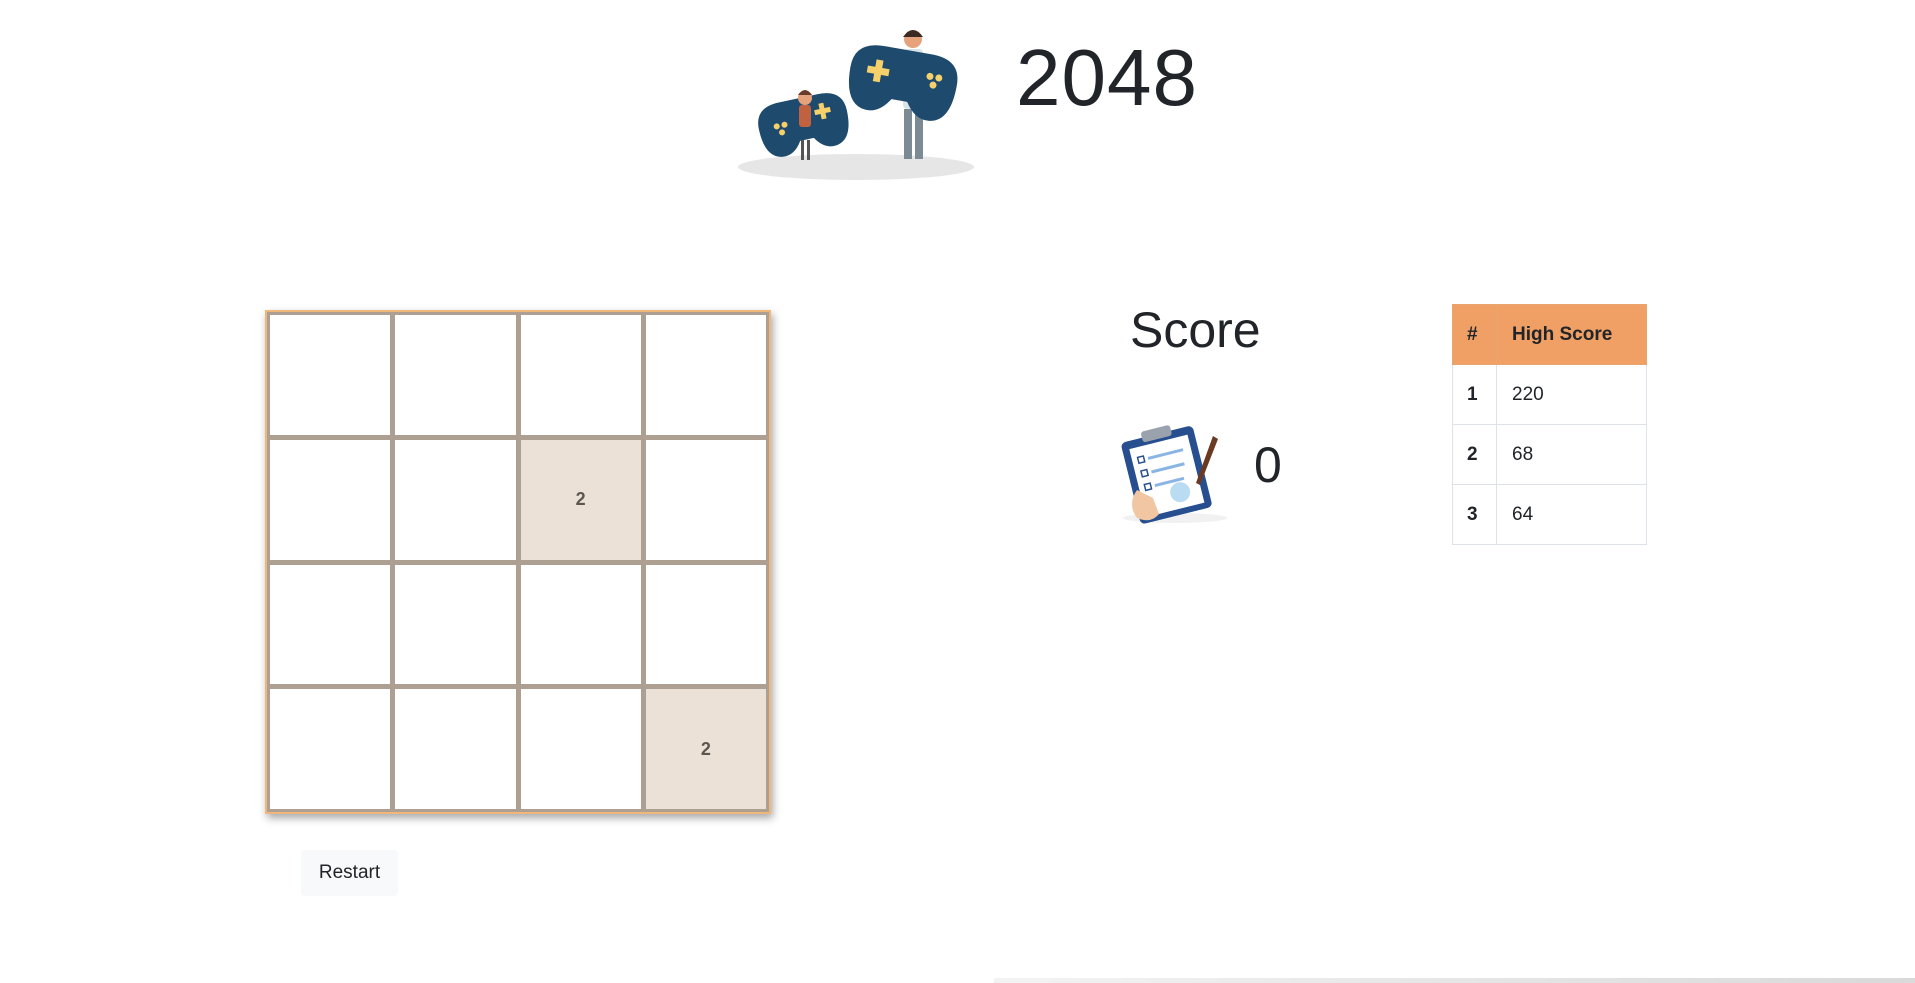 This screenshot has width=1915, height=983. Describe the element at coordinates (1571, 514) in the screenshot. I see `score-cell: 64` at that location.